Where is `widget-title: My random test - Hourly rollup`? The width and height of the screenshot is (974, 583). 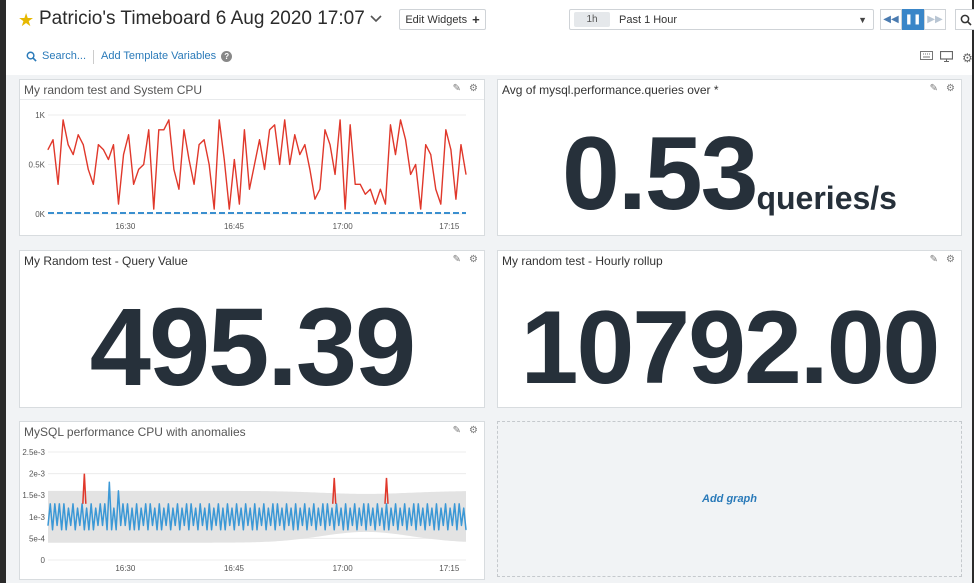 widget-title: My random test - Hourly rollup is located at coordinates (582, 261).